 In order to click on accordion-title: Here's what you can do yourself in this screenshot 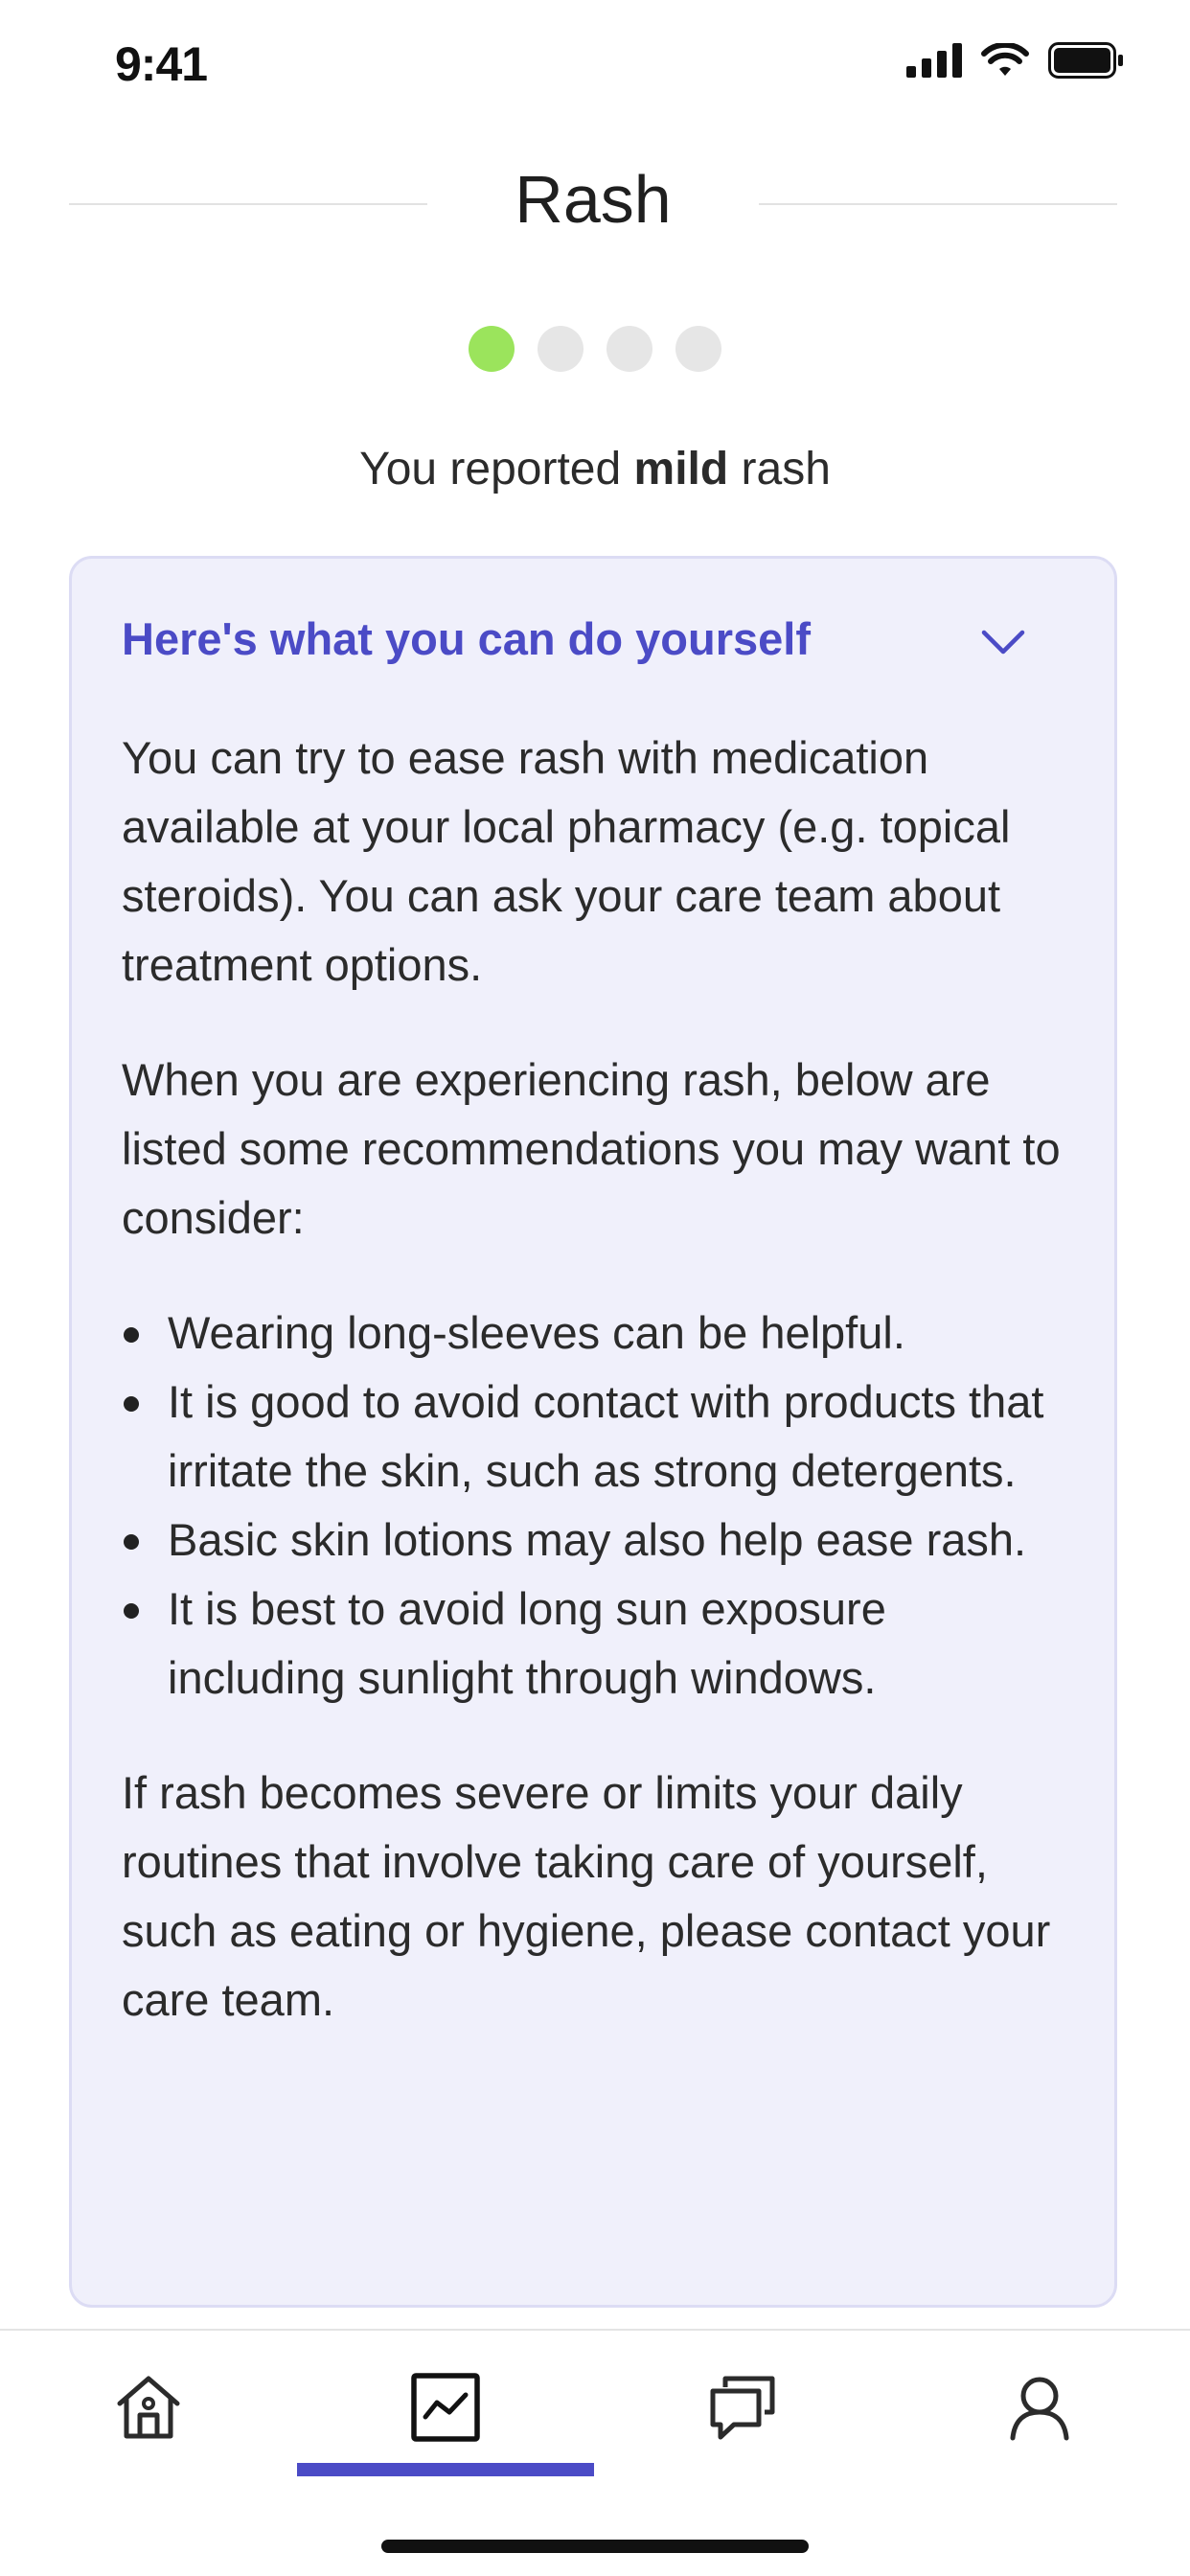, I will do `click(467, 638)`.